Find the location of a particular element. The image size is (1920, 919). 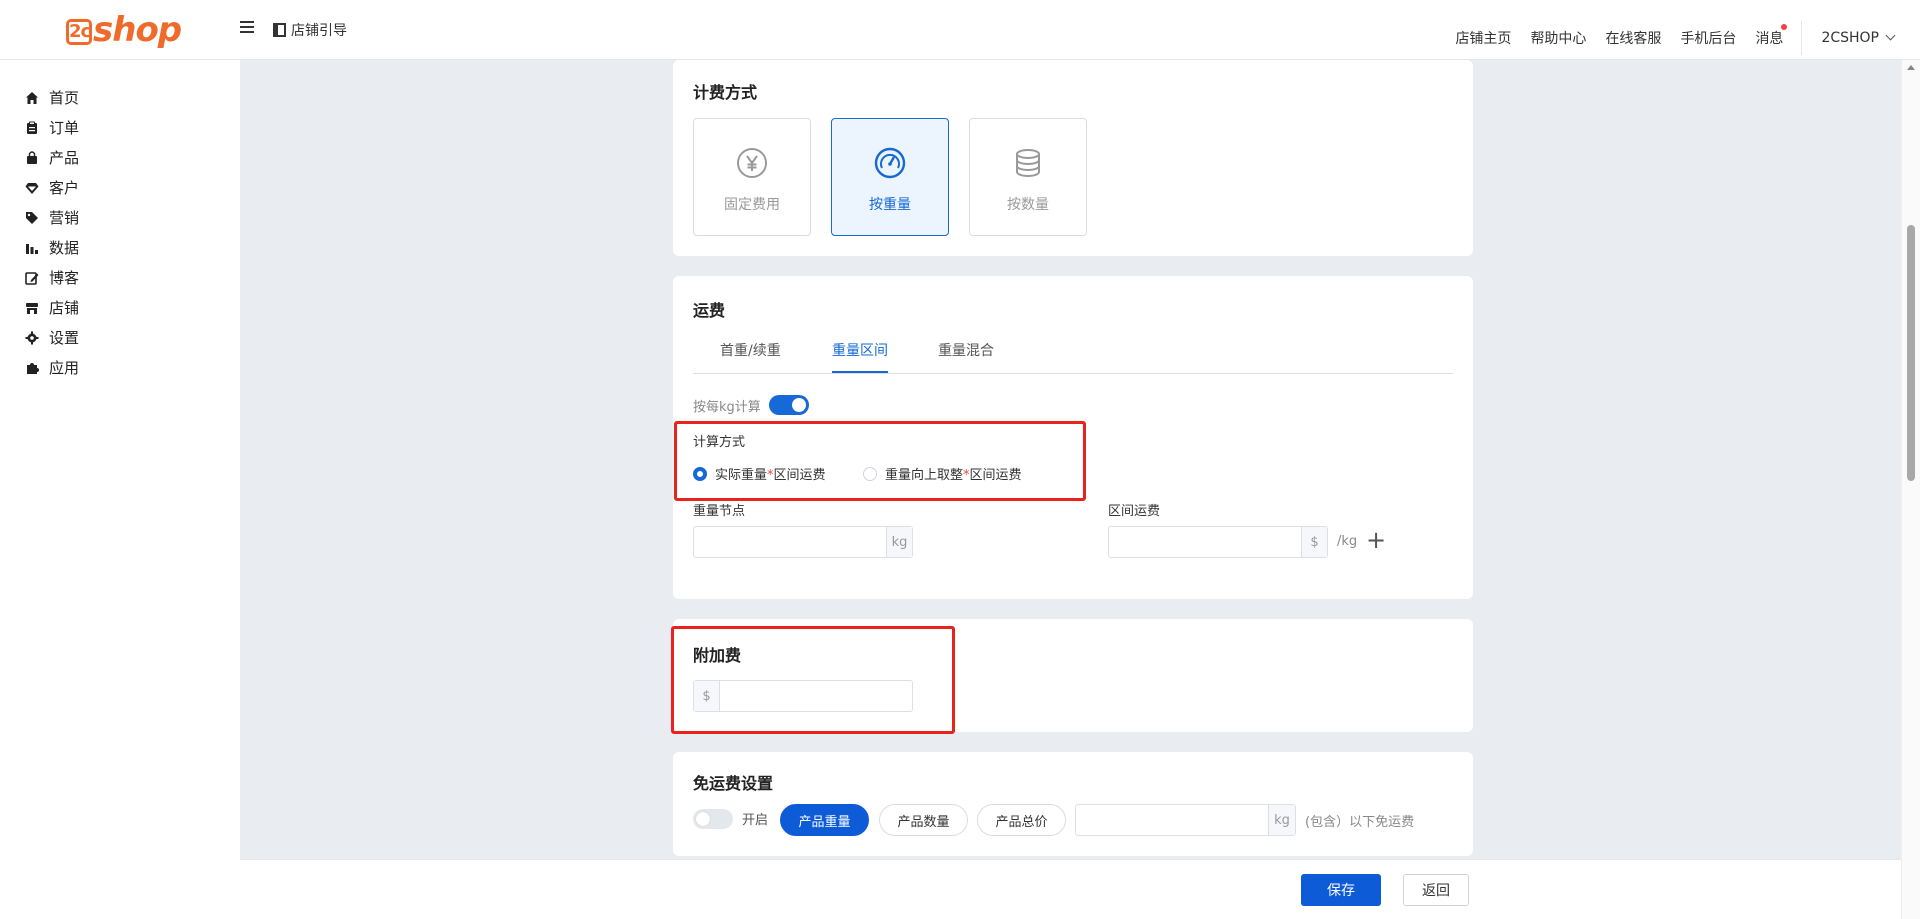

store-guide-link: 店铺引导 is located at coordinates (310, 30).